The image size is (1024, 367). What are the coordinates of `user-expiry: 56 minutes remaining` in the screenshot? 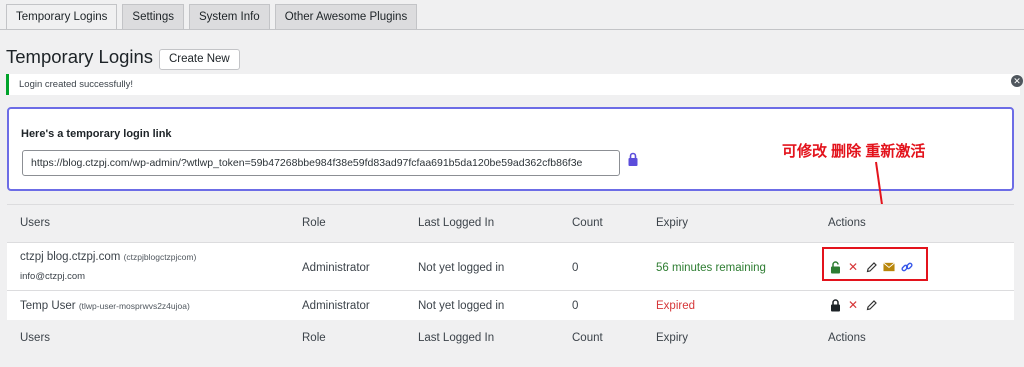 It's located at (711, 268).